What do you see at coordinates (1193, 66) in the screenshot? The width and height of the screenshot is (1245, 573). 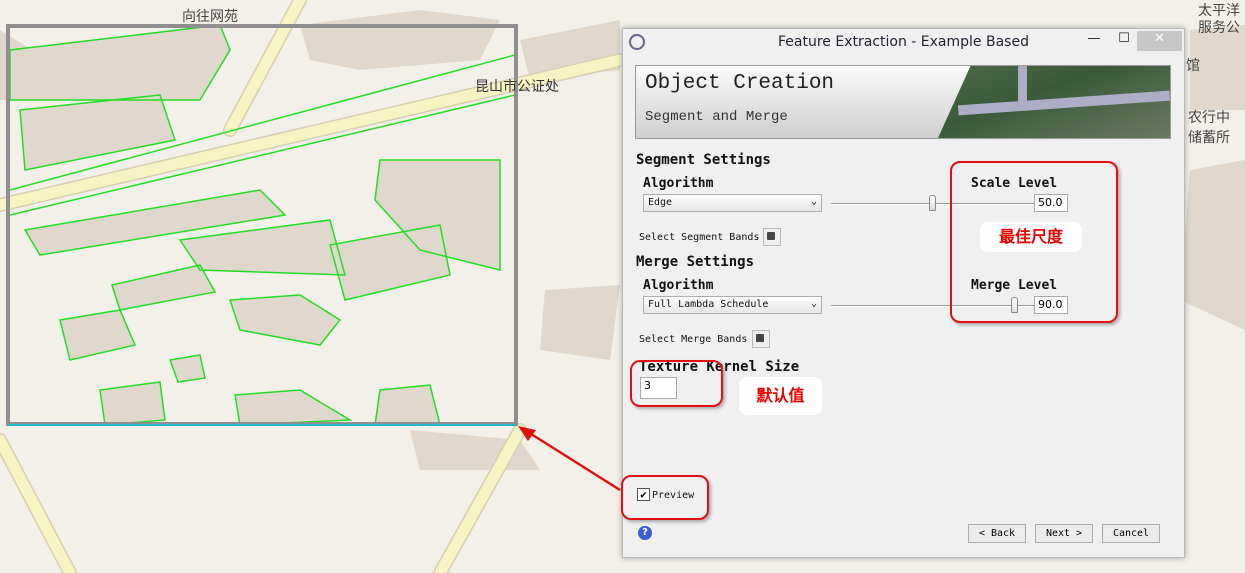 I see `map-label: 馆` at bounding box center [1193, 66].